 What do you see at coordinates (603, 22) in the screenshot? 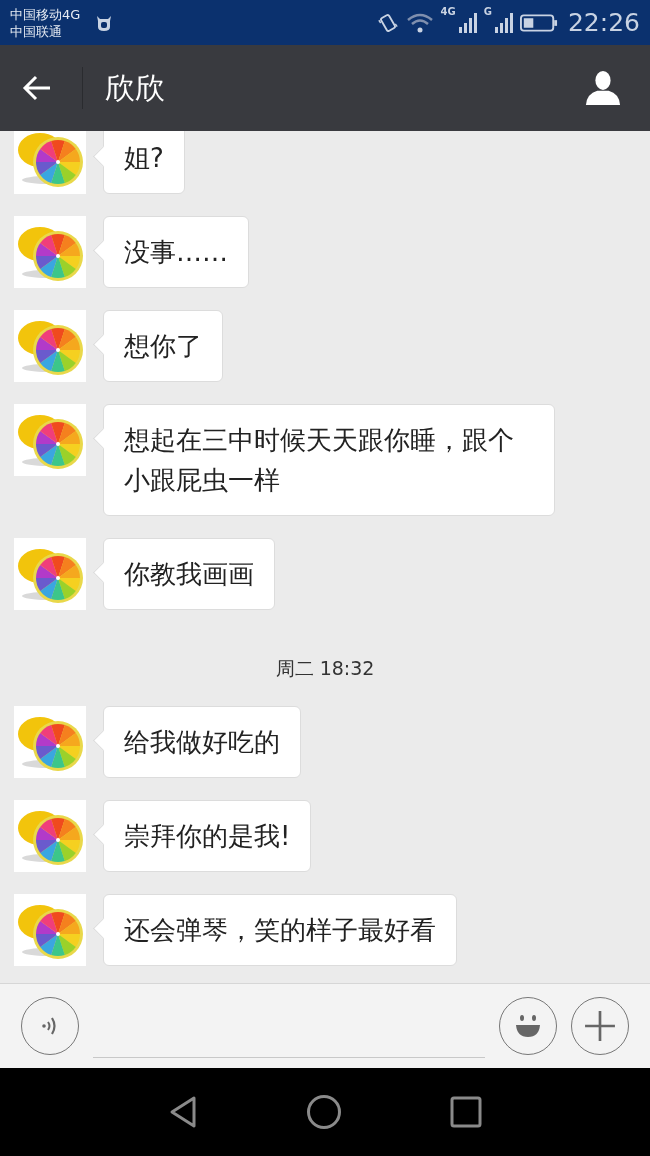
I see `clock-time: 22:26` at bounding box center [603, 22].